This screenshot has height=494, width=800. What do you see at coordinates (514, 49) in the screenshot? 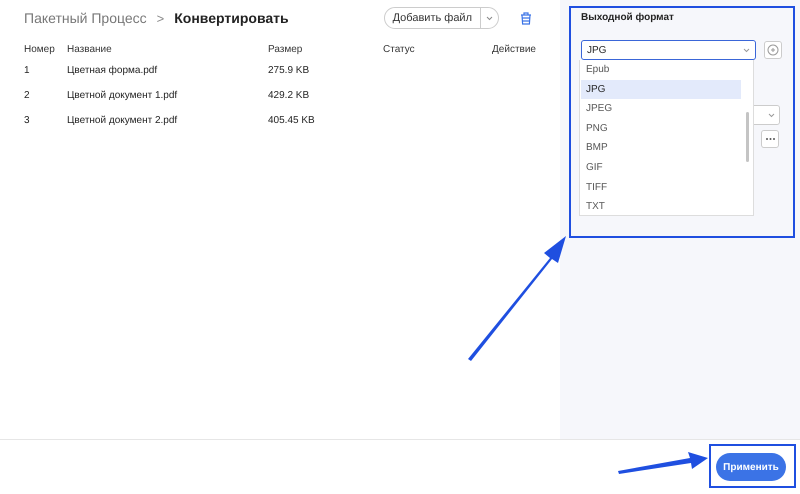
I see `column-header: Действие` at bounding box center [514, 49].